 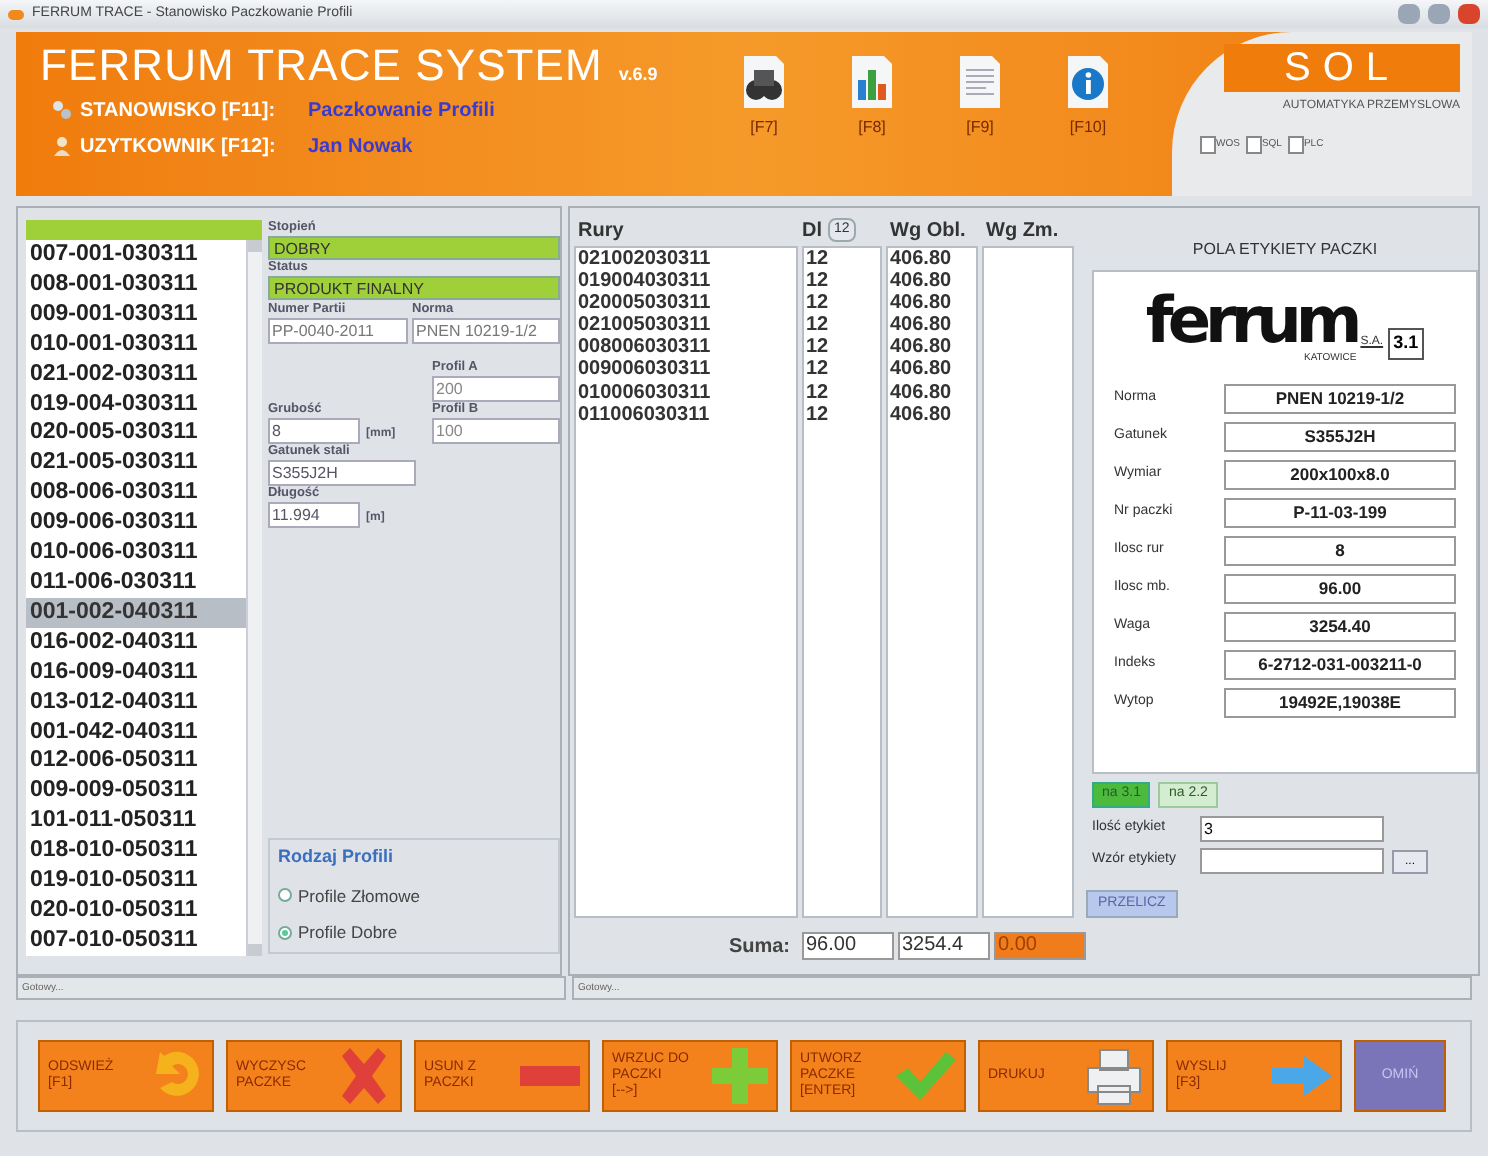 I want to click on input-field: 100, so click(x=496, y=431).